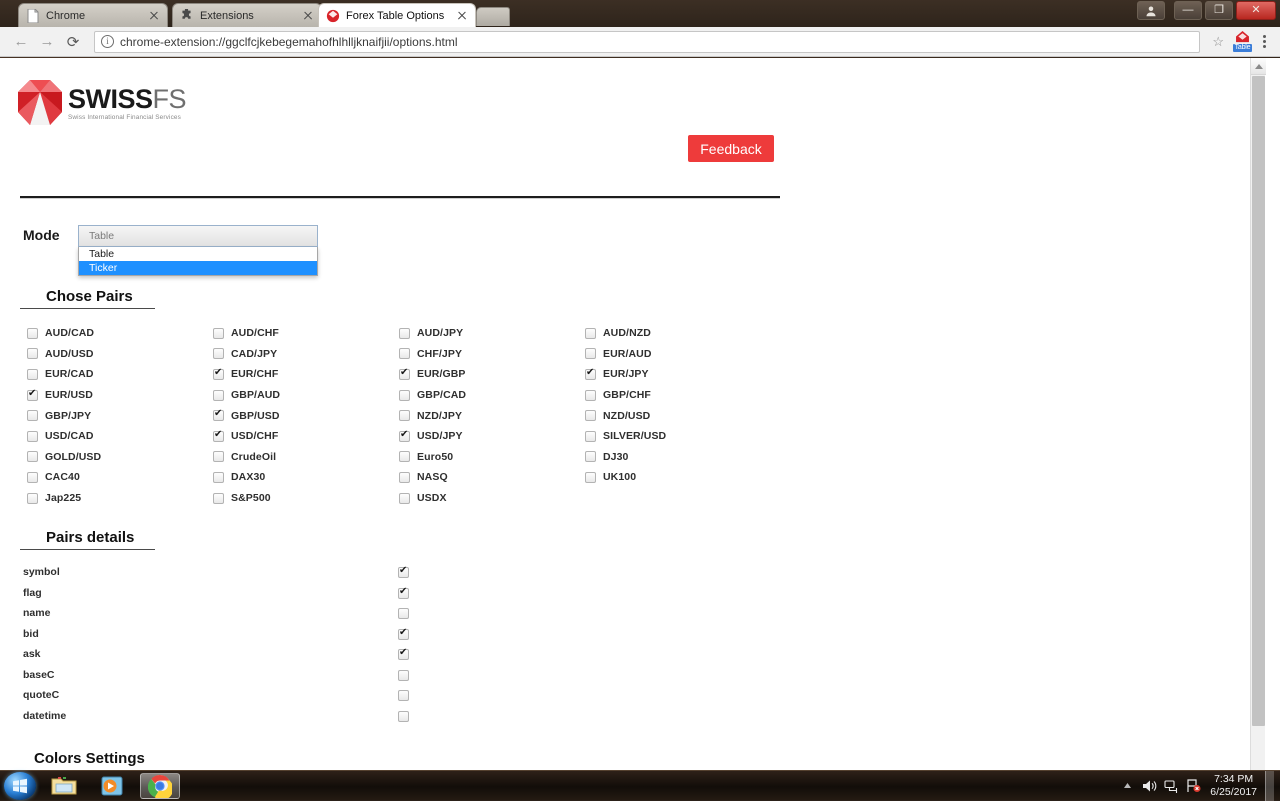  What do you see at coordinates (1219, 10) in the screenshot?
I see `maximize-icon: ❐` at bounding box center [1219, 10].